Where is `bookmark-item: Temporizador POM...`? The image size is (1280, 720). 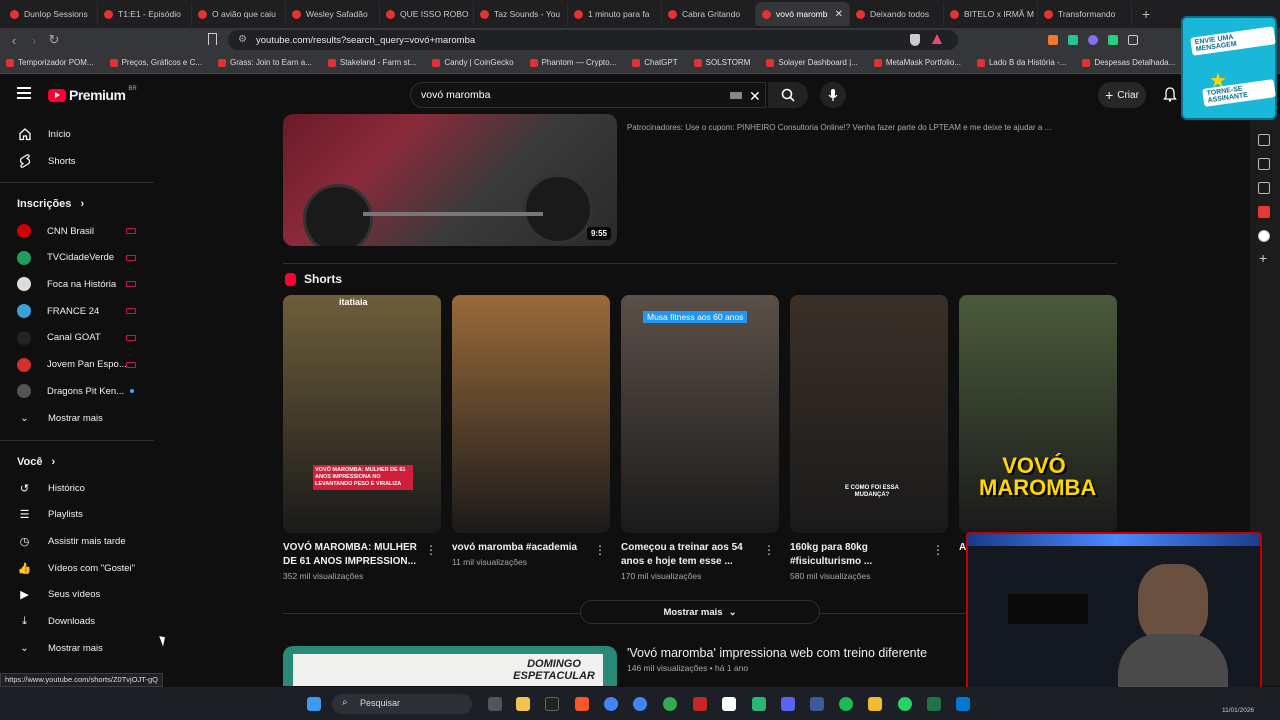 bookmark-item: Temporizador POM... is located at coordinates (50, 62).